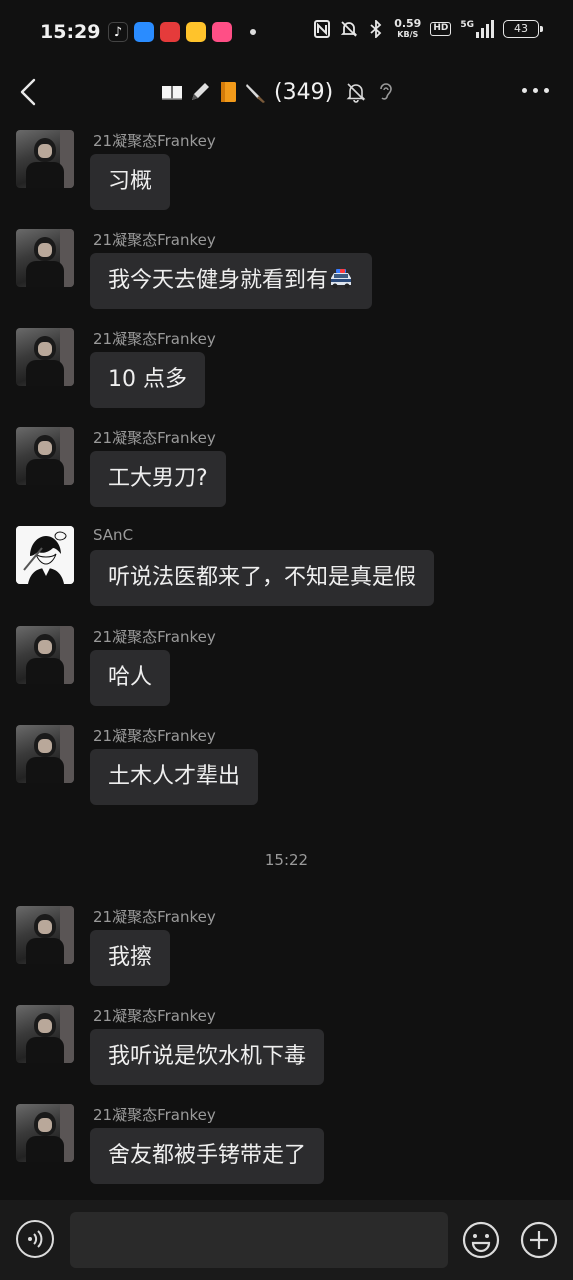 The image size is (573, 1280). I want to click on emoji-button, so click(481, 1240).